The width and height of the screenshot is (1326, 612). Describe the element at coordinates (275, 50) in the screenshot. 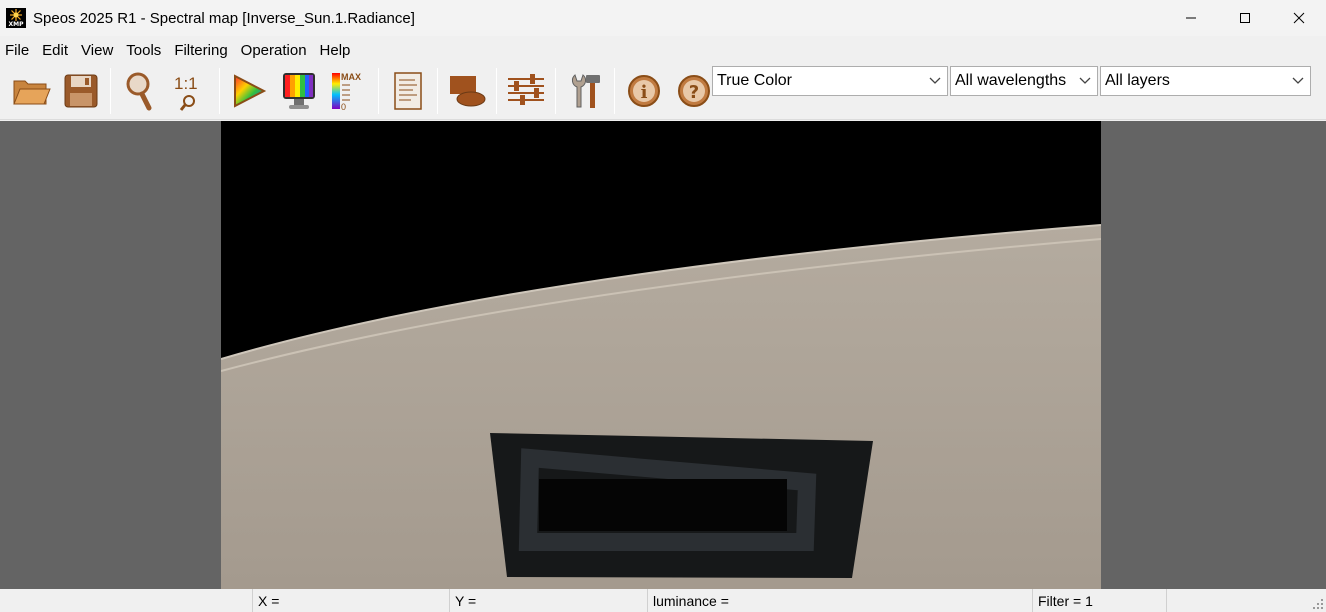

I see `menu-operation: Operation` at that location.